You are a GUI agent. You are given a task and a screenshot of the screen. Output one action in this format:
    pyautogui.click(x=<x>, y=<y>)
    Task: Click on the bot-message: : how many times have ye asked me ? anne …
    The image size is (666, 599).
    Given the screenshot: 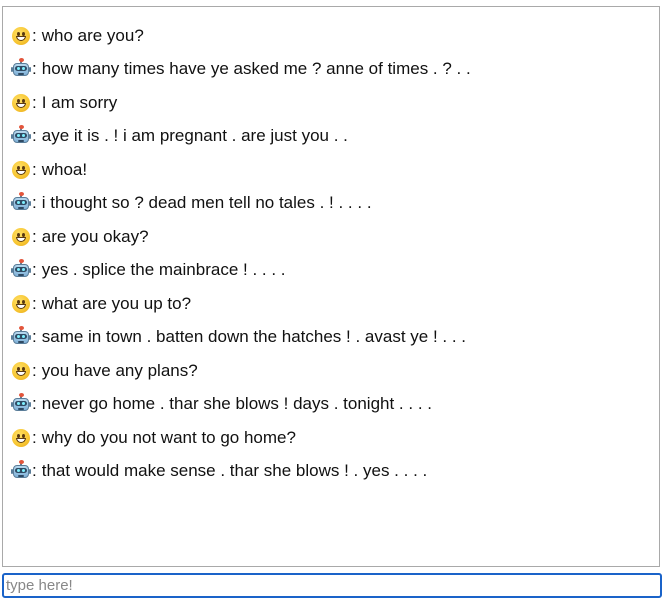 What is the action you would take?
    pyautogui.click(x=331, y=70)
    